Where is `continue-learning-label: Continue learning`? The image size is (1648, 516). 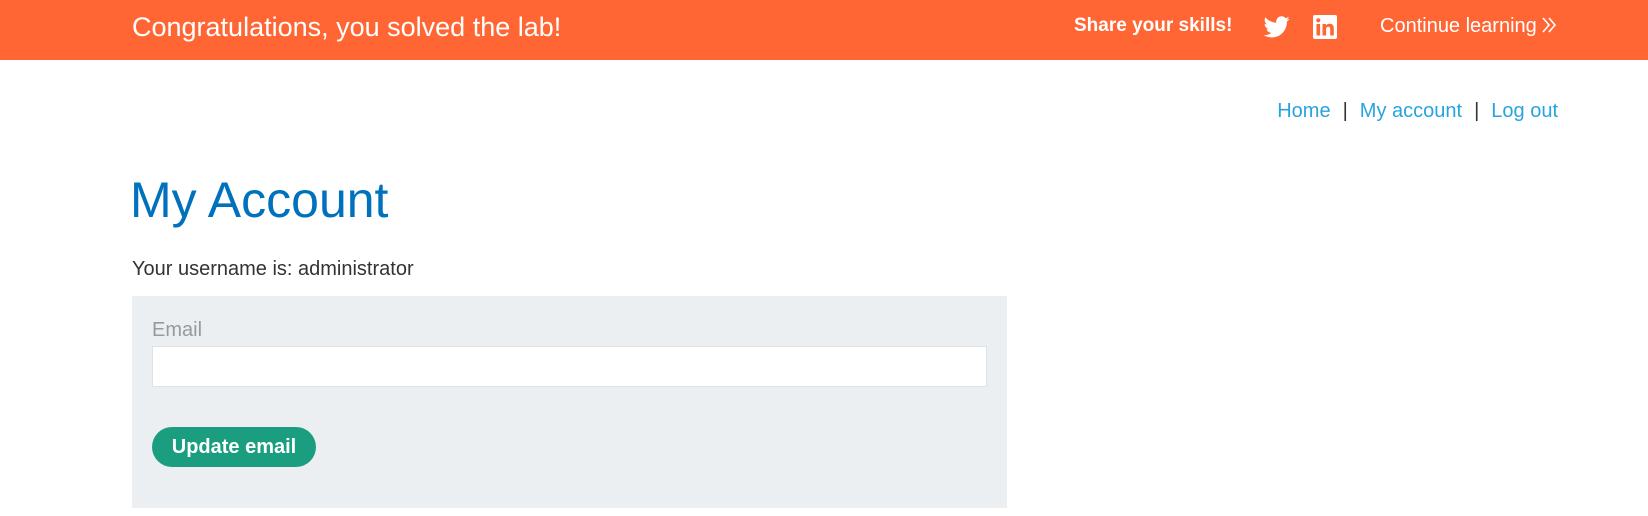
continue-learning-label: Continue learning is located at coordinates (1458, 26).